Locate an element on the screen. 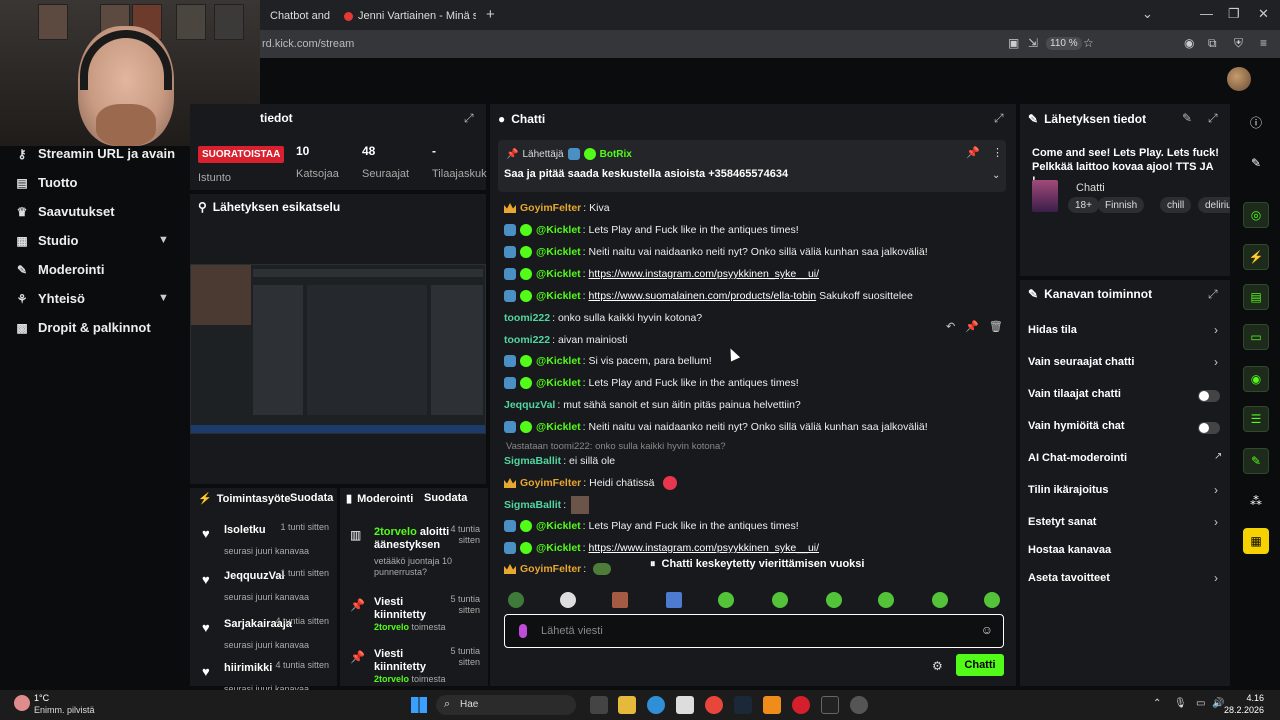 The width and height of the screenshot is (1280, 720). network-icon: ▭ is located at coordinates (1200, 703).